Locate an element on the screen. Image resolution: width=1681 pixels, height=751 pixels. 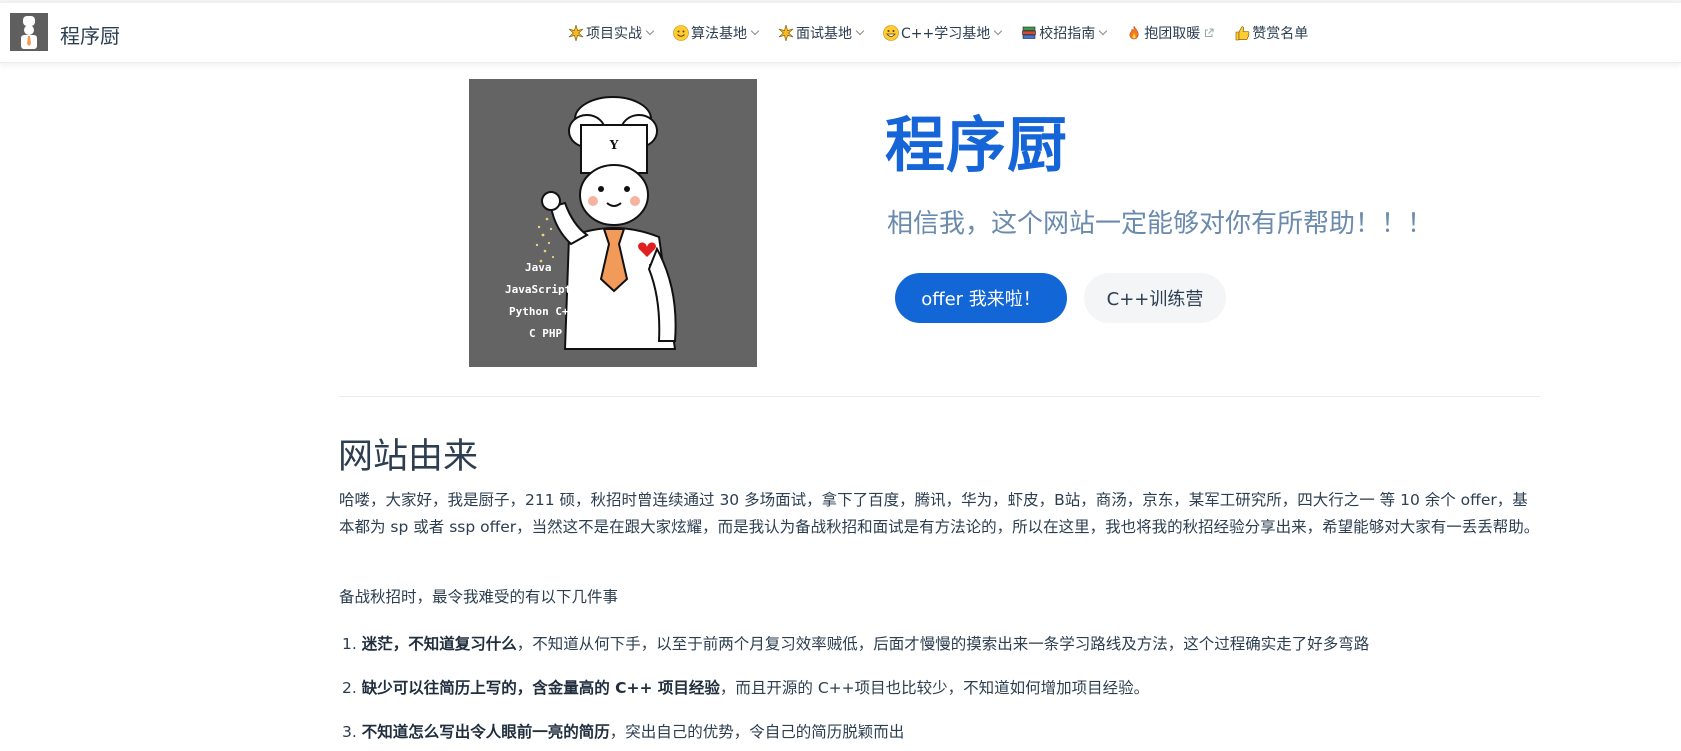
site-logo is located at coordinates (29, 32).